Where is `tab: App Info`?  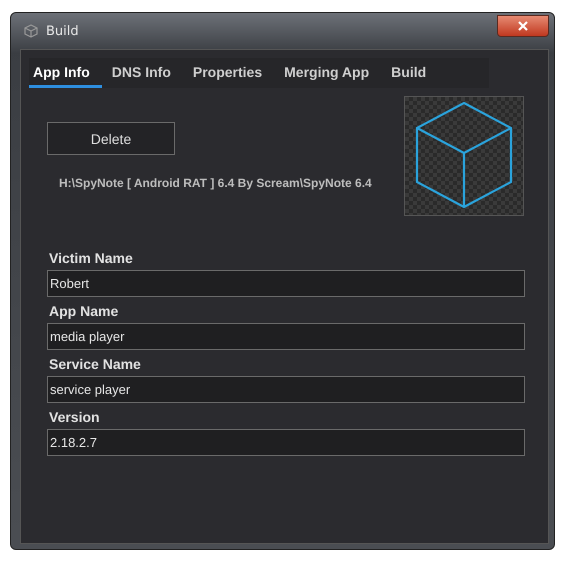
tab: App Info is located at coordinates (65, 73).